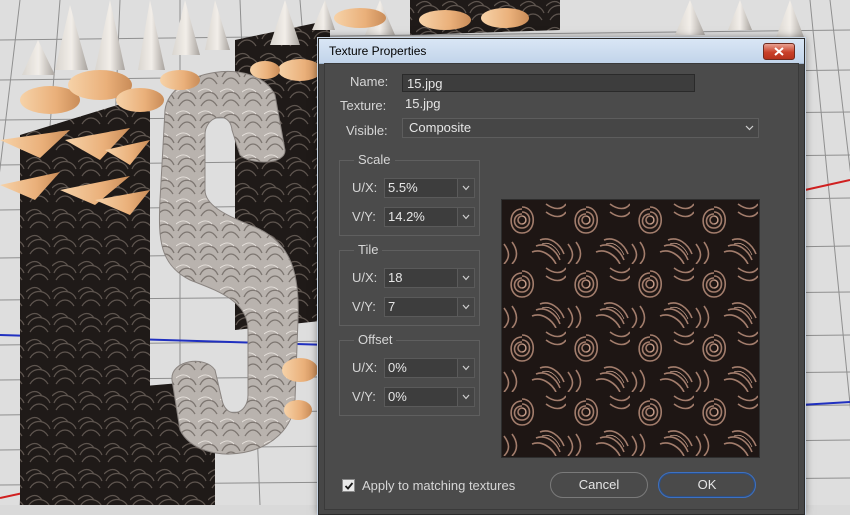 The width and height of the screenshot is (850, 515). What do you see at coordinates (392, 306) in the screenshot?
I see `tile-vy-value: 7` at bounding box center [392, 306].